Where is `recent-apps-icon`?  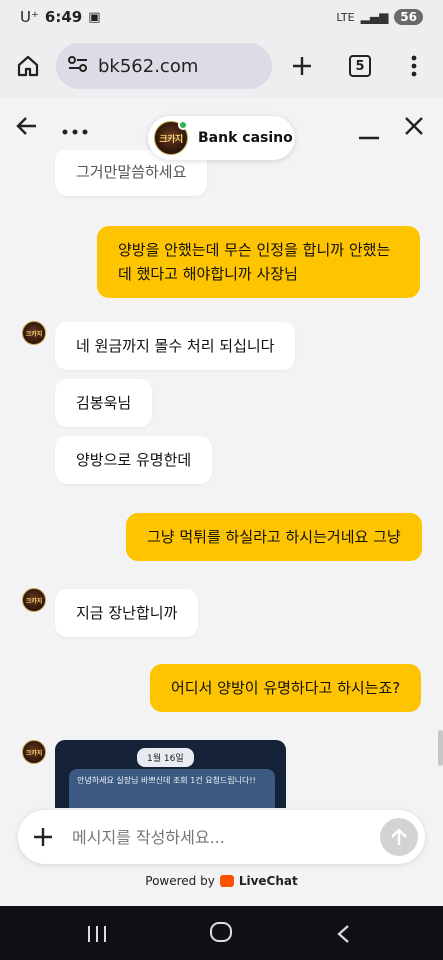 recent-apps-icon is located at coordinates (97, 936).